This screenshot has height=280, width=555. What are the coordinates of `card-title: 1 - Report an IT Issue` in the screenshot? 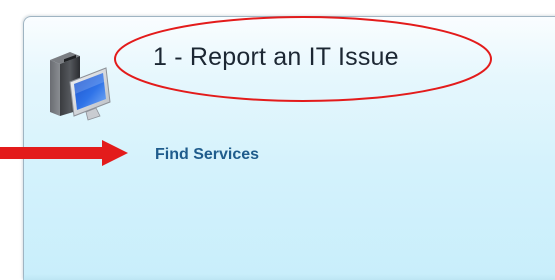 It's located at (276, 57).